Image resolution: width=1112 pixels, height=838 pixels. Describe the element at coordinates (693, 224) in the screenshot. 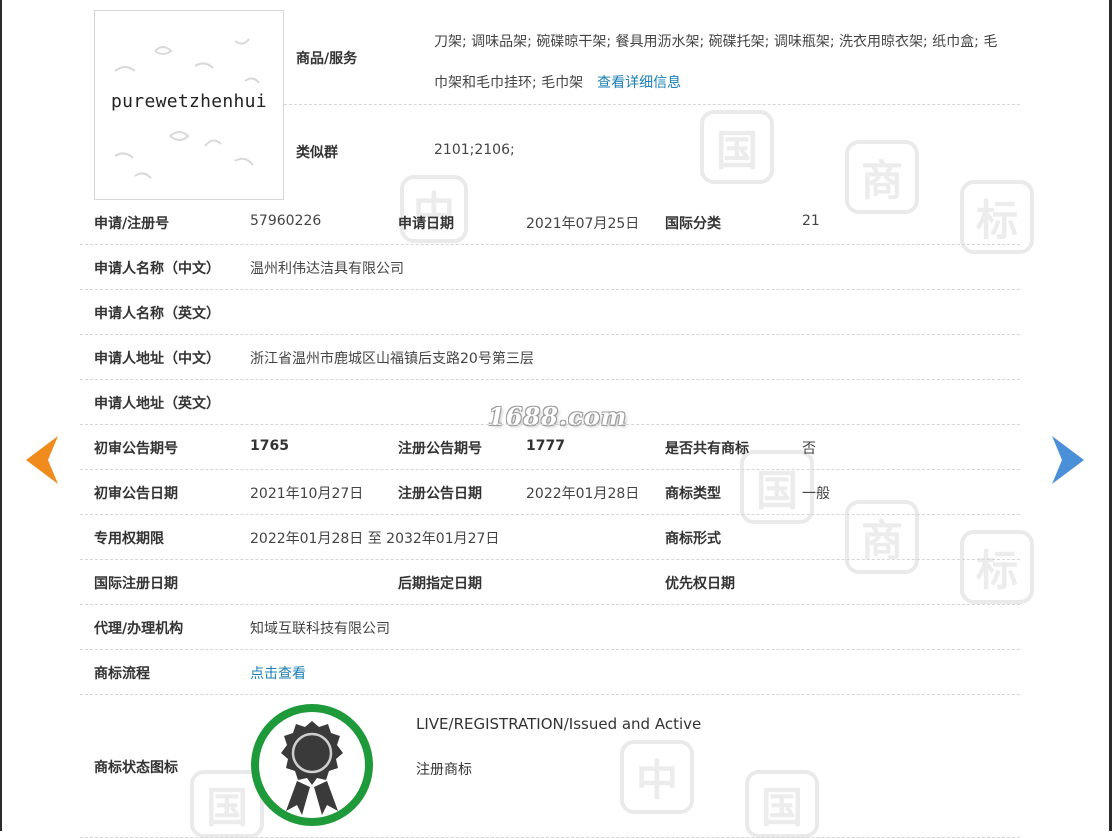

I see `intl-class-label: 国际分类` at that location.